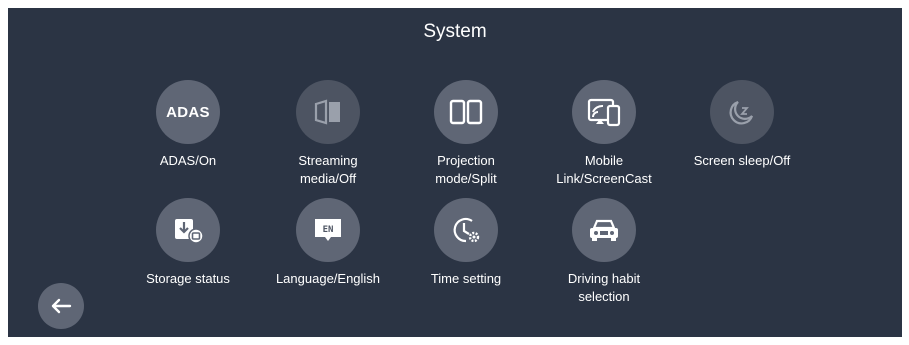  Describe the element at coordinates (328, 278) in the screenshot. I see `language-label: Language/English` at that location.